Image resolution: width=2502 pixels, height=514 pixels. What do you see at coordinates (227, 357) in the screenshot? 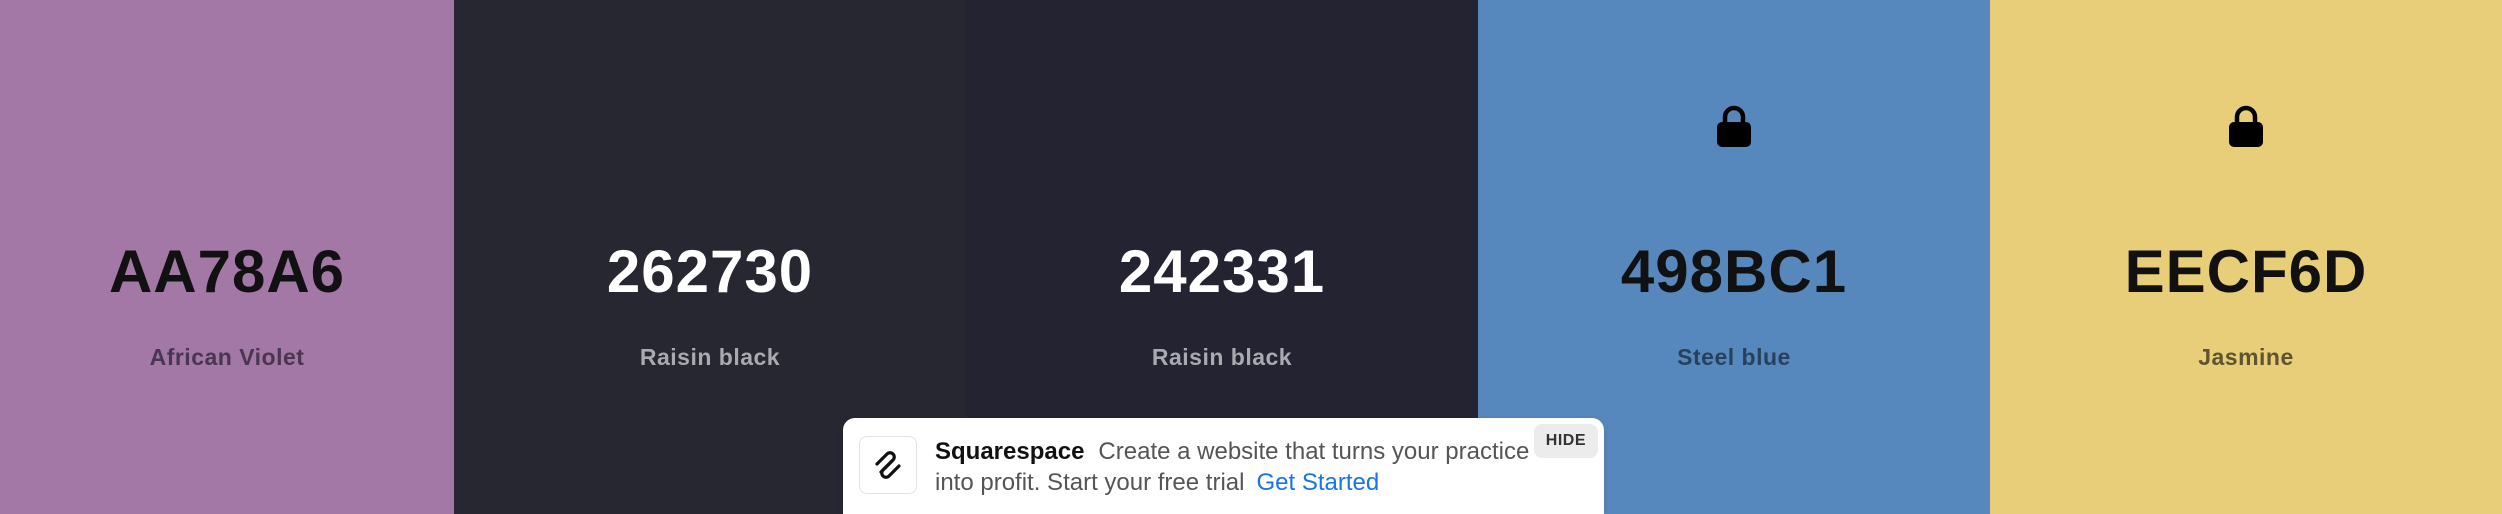
I see `color-name: African Violet` at bounding box center [227, 357].